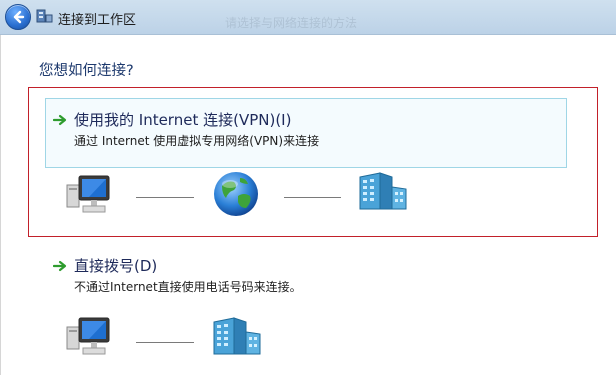 This screenshot has height=375, width=616. What do you see at coordinates (115, 265) in the screenshot?
I see `option-dialup-title: 直接拨号(D)` at bounding box center [115, 265].